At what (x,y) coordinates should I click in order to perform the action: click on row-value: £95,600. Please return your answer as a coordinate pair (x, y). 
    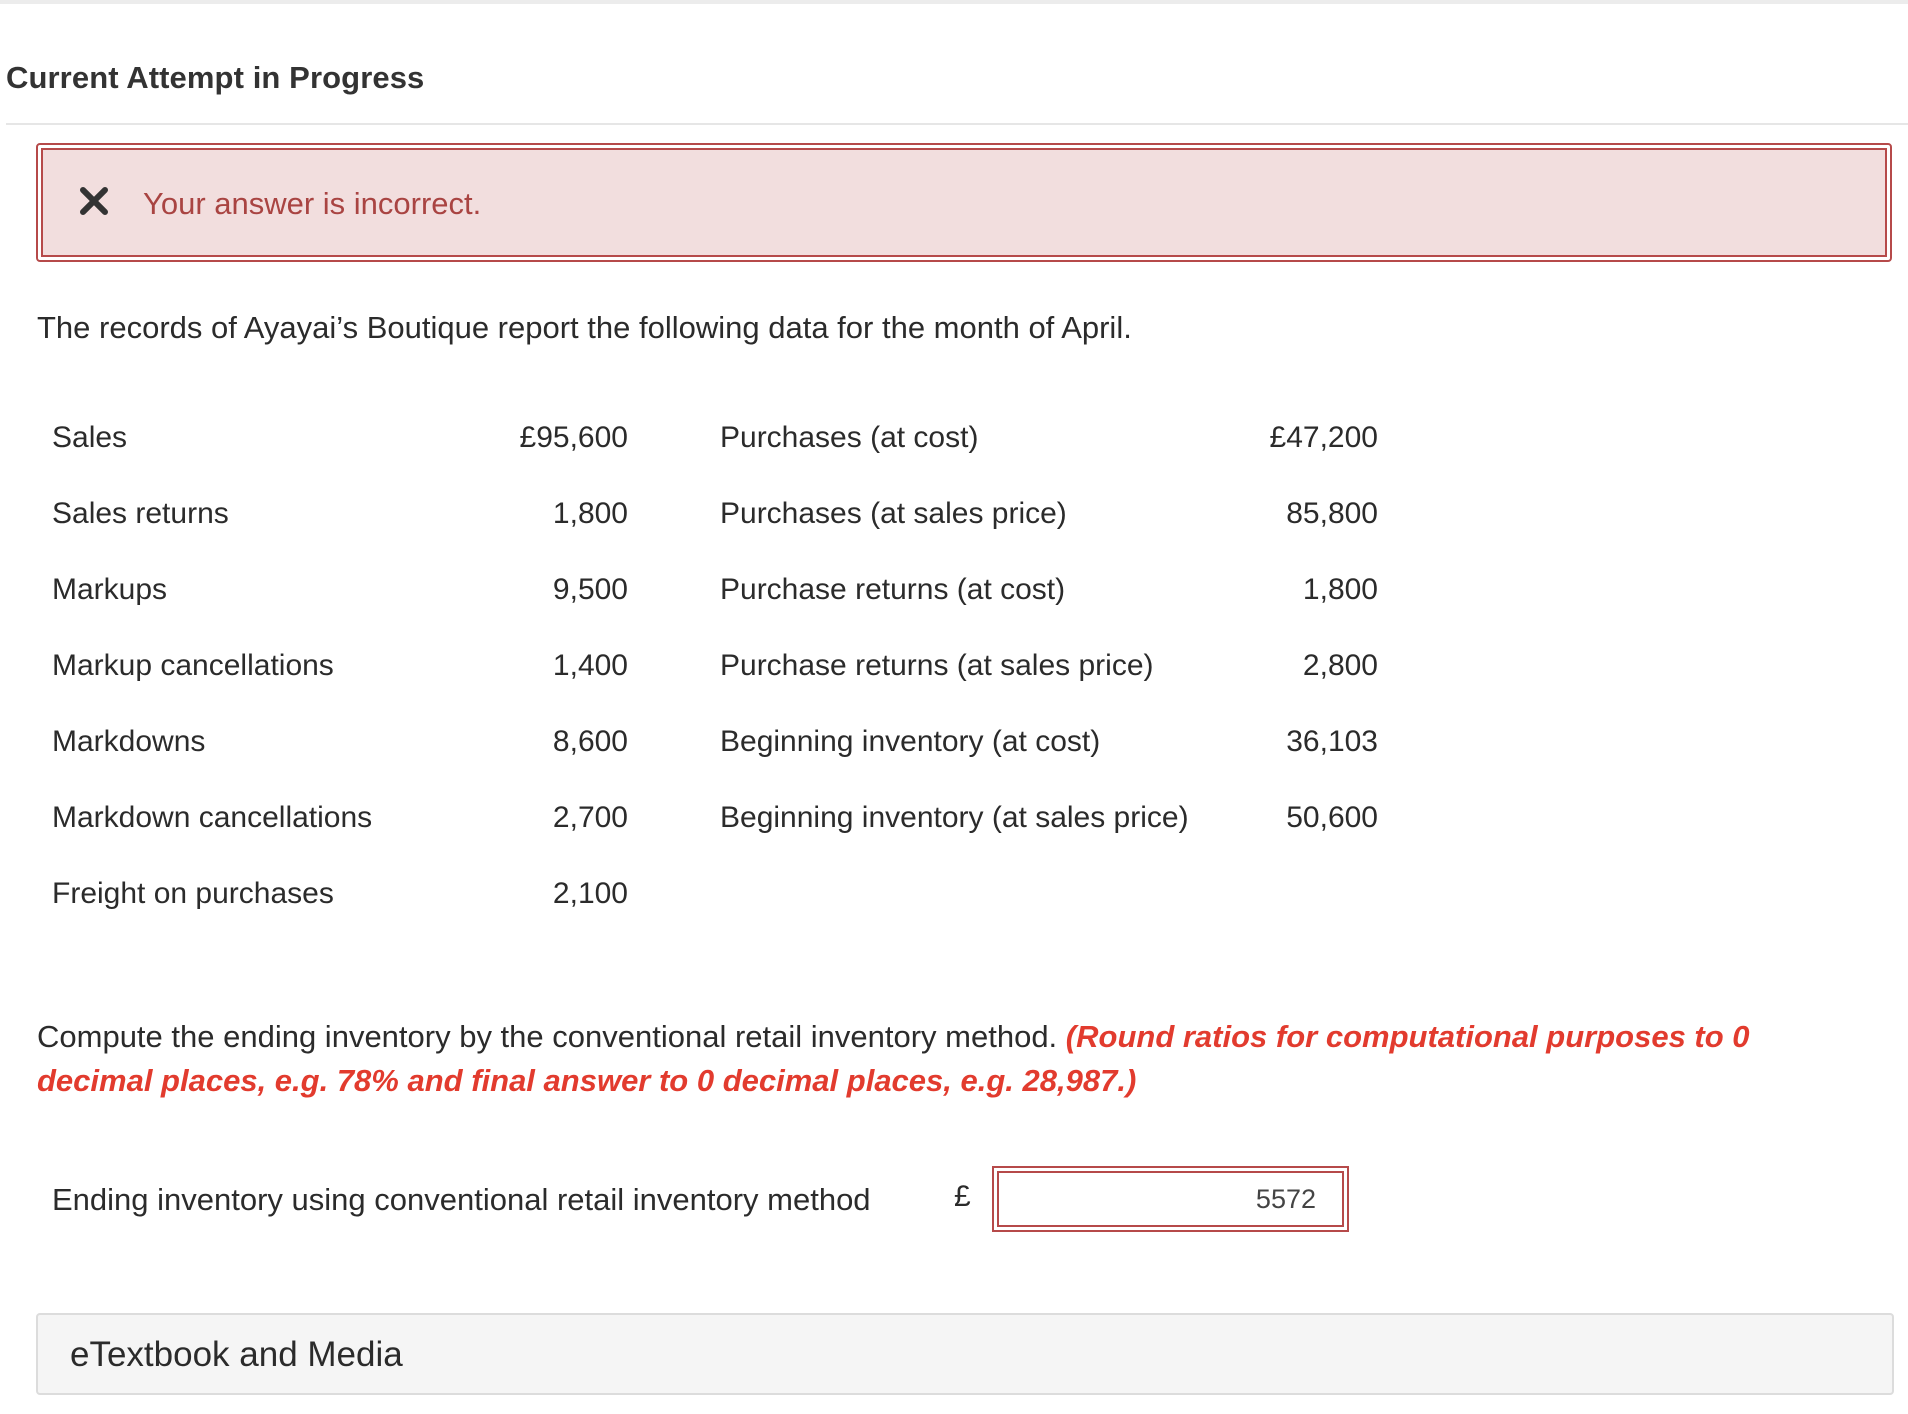
    Looking at the image, I should click on (573, 437).